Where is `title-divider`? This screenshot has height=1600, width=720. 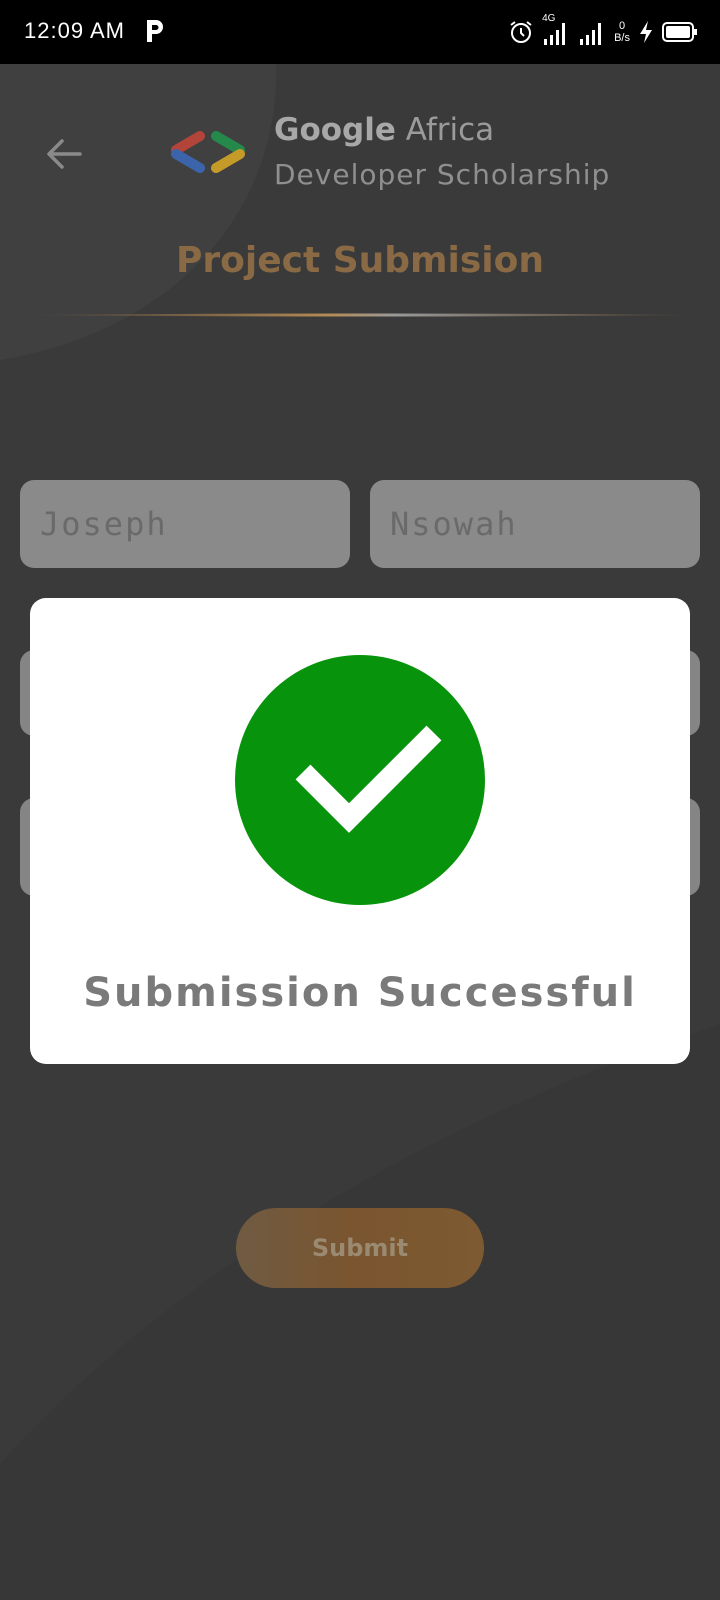 title-divider is located at coordinates (362, 315).